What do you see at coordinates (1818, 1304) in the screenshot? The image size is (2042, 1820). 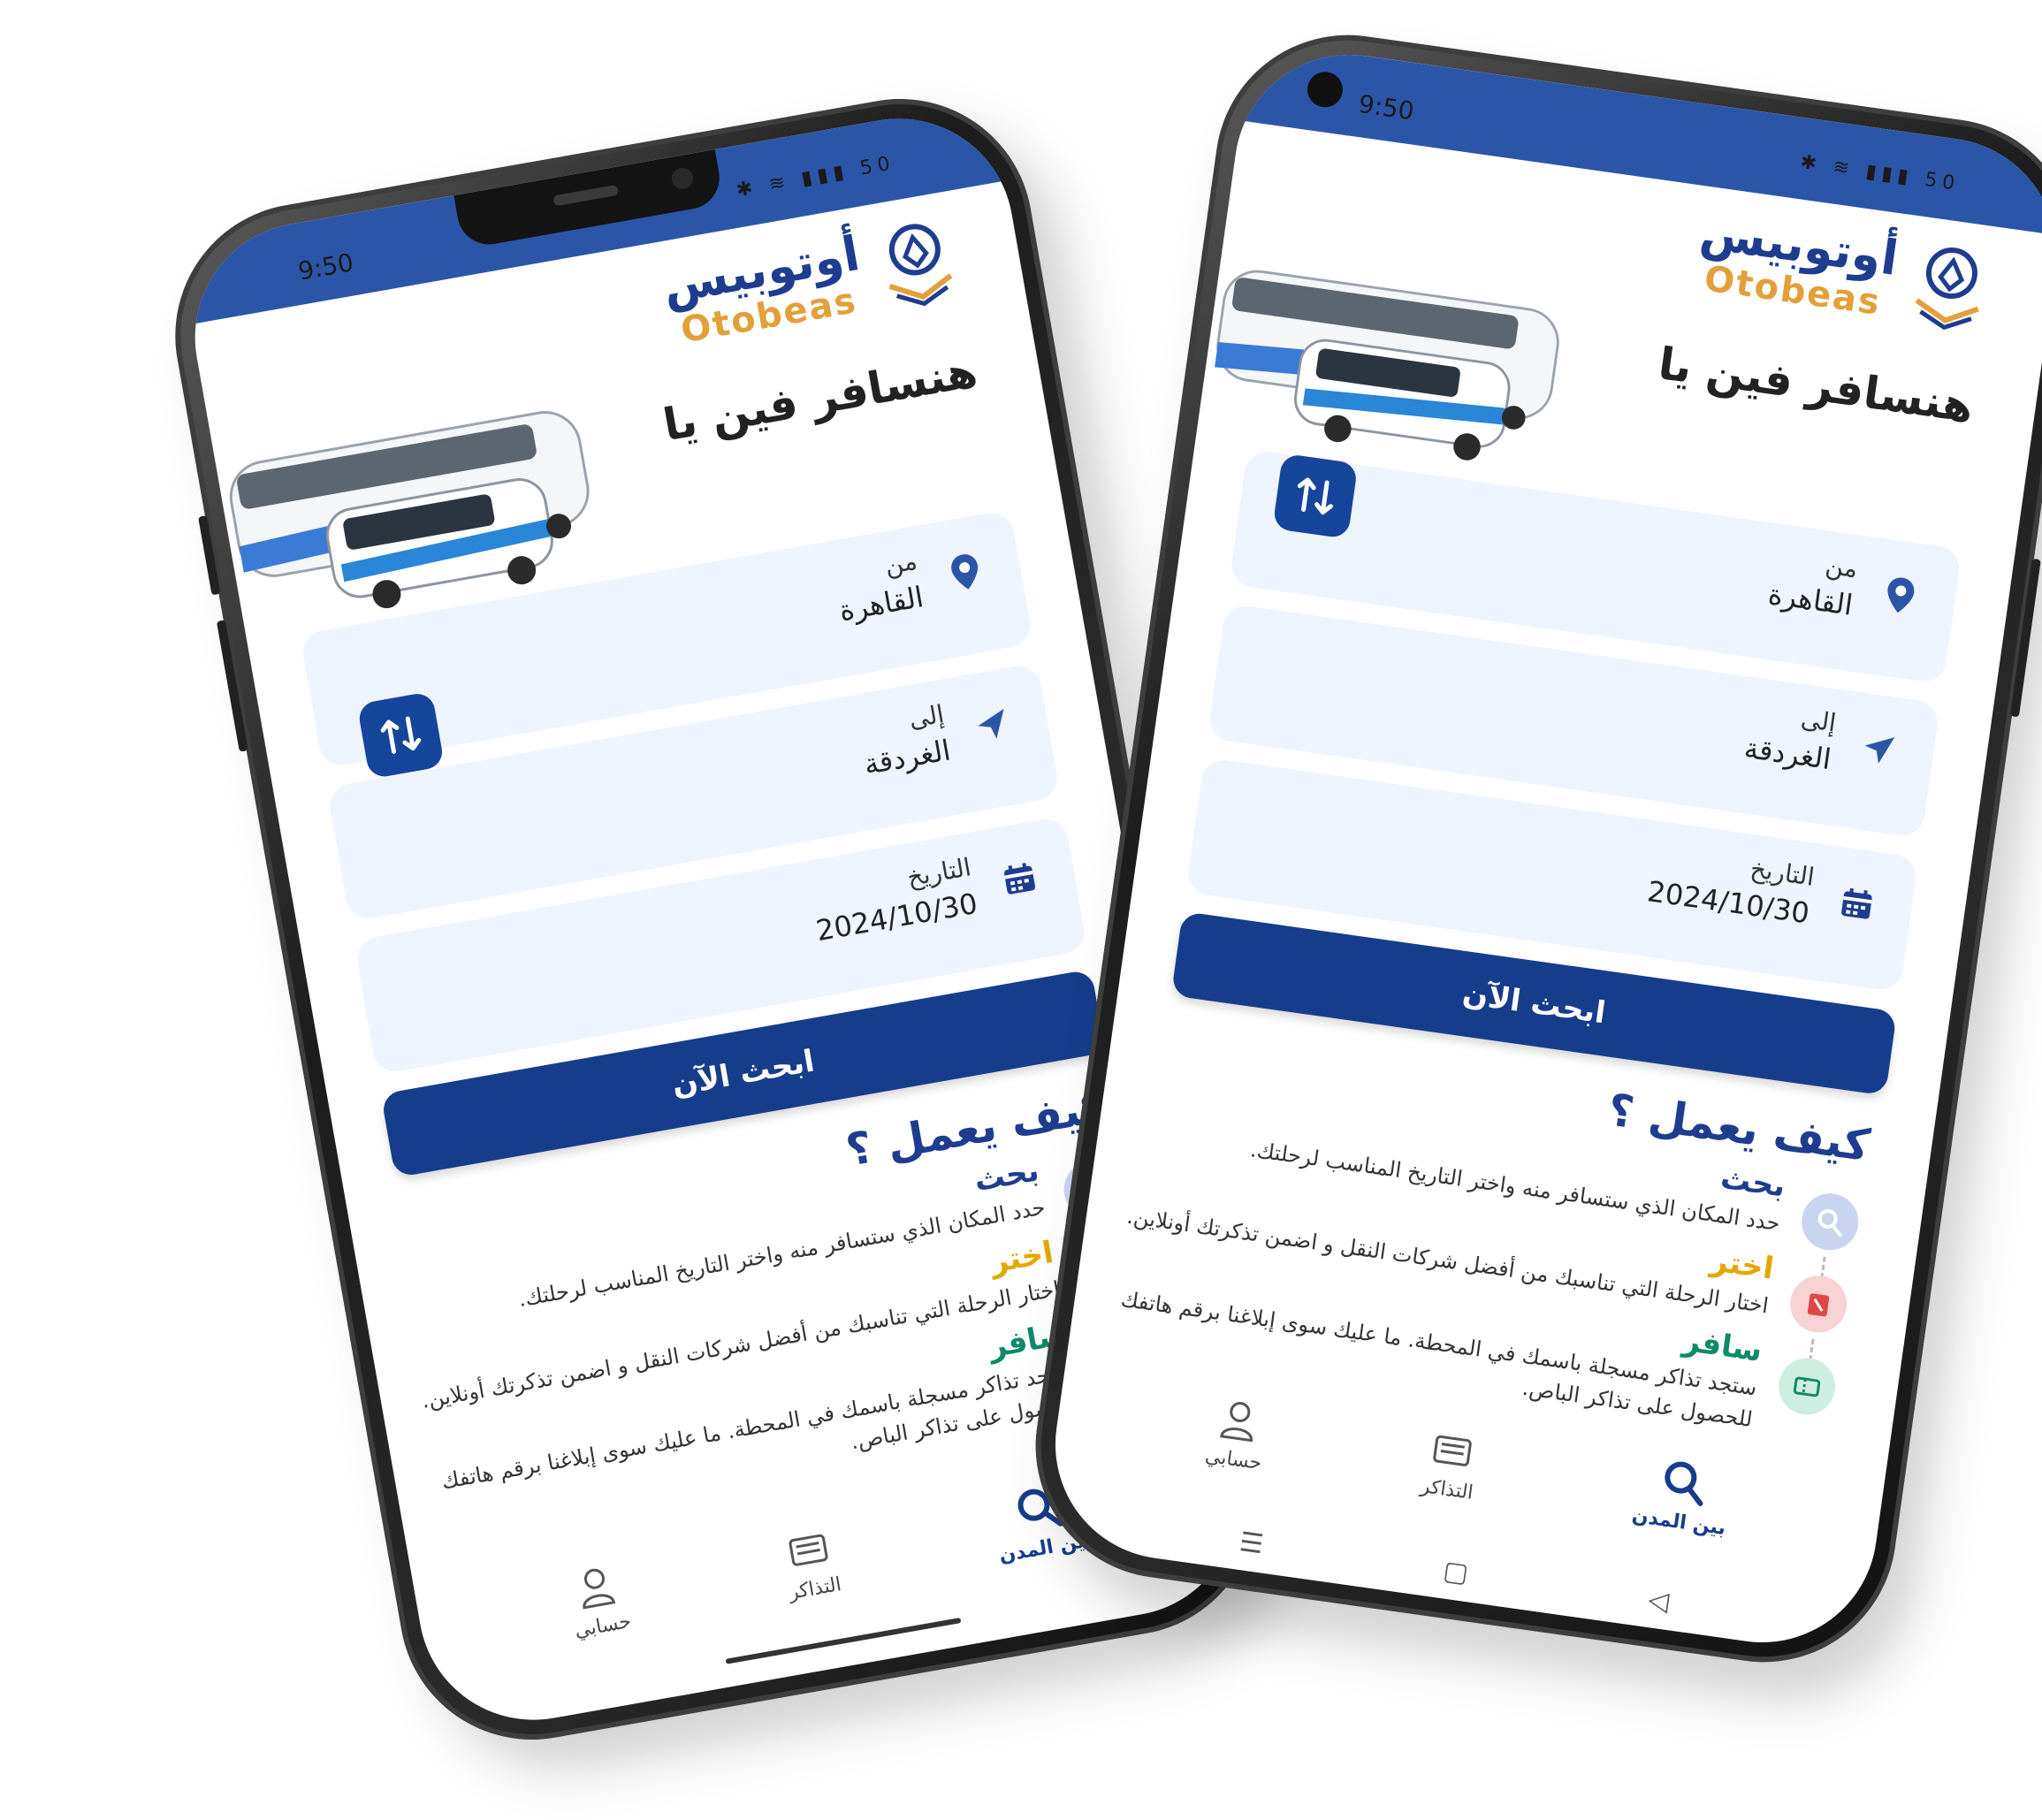 I see `ticket-choose-icon` at bounding box center [1818, 1304].